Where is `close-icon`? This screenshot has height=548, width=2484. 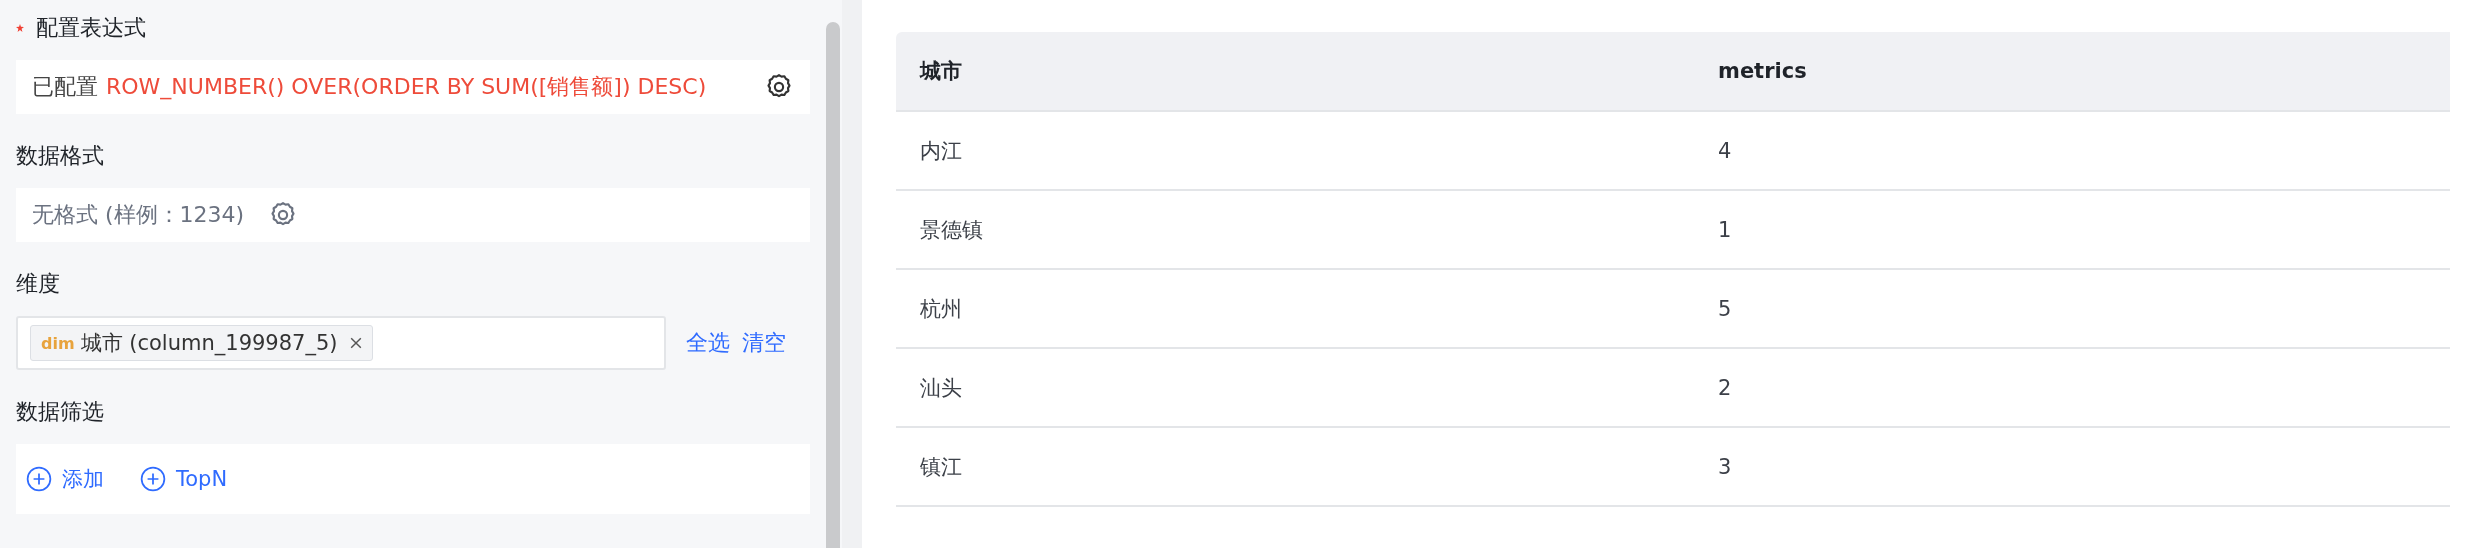 close-icon is located at coordinates (355, 343).